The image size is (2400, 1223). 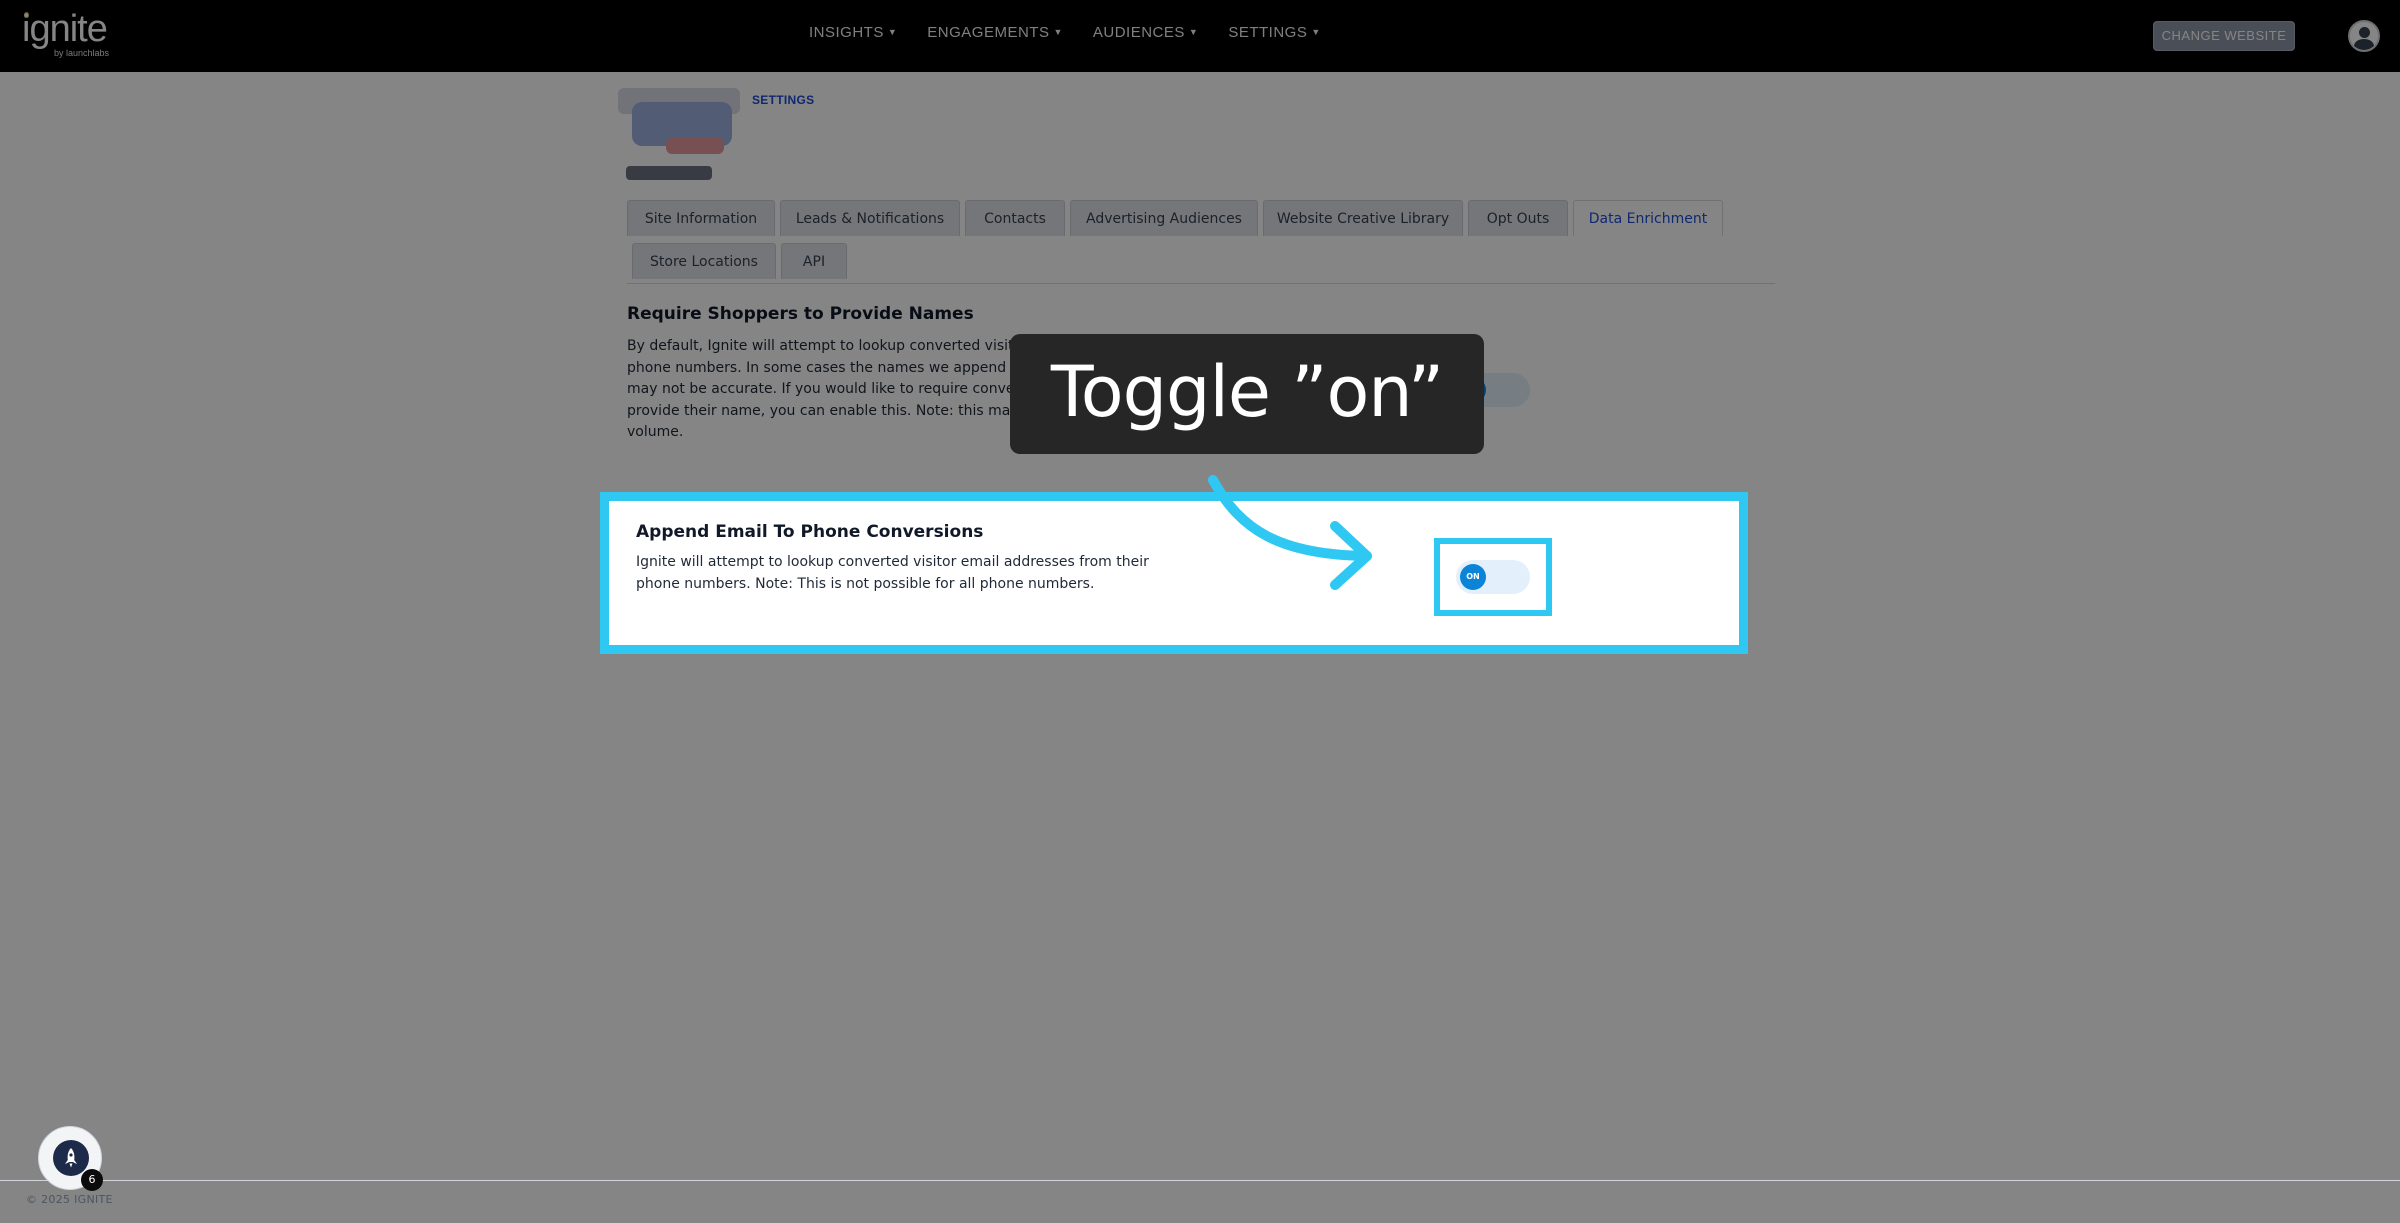 I want to click on tab-data-enrichment: Data Enrichment, so click(x=1648, y=218).